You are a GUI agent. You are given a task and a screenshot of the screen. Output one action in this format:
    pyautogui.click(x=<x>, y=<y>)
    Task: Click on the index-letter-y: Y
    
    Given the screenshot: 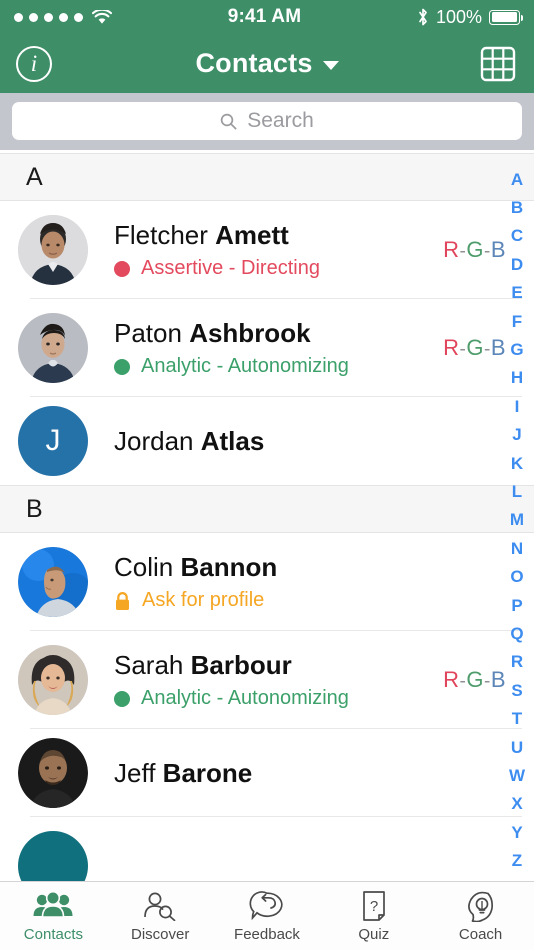 What is the action you would take?
    pyautogui.click(x=516, y=832)
    